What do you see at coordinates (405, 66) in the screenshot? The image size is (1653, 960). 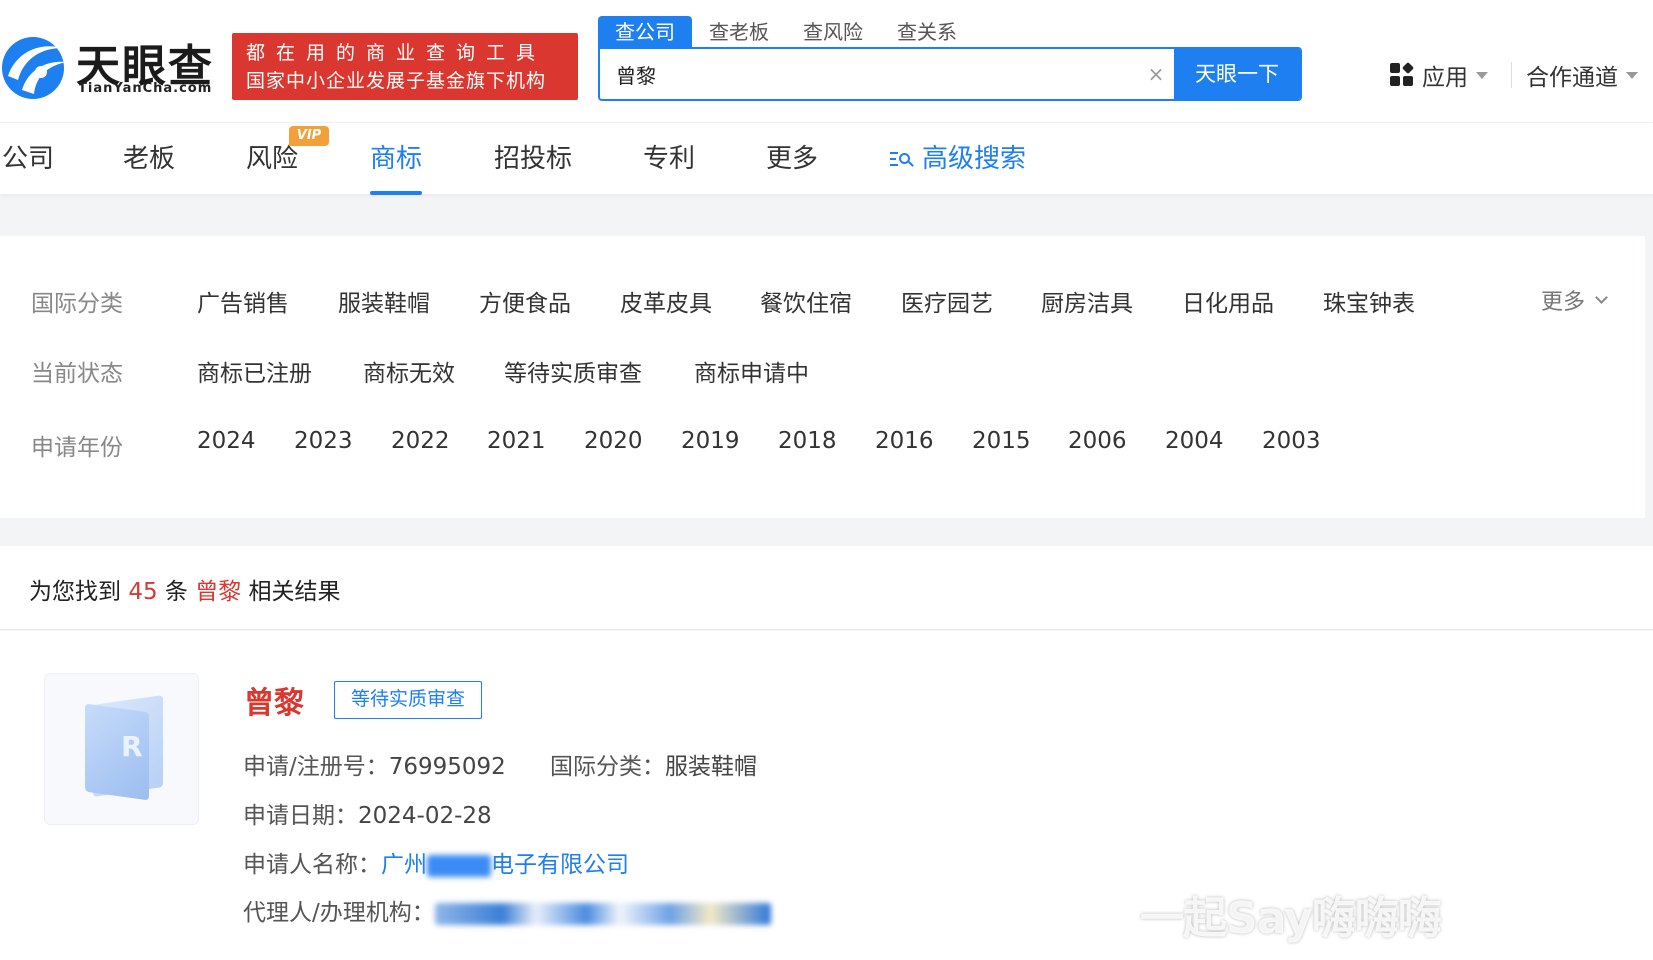 I see `slogan-banner: 都在用的商业查询工具 国家中小企业发展子基金旗下机构` at bounding box center [405, 66].